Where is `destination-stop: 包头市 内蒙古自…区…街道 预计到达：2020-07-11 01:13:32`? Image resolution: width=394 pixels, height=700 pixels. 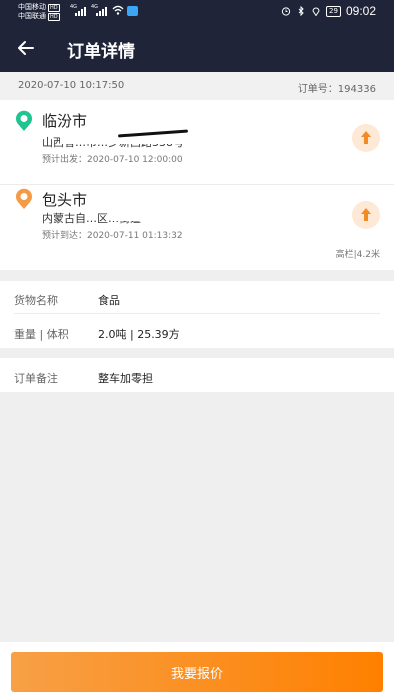 destination-stop: 包头市 内蒙古自…区…街道 预计到达：2020-07-11 01:13:32 is located at coordinates (197, 212).